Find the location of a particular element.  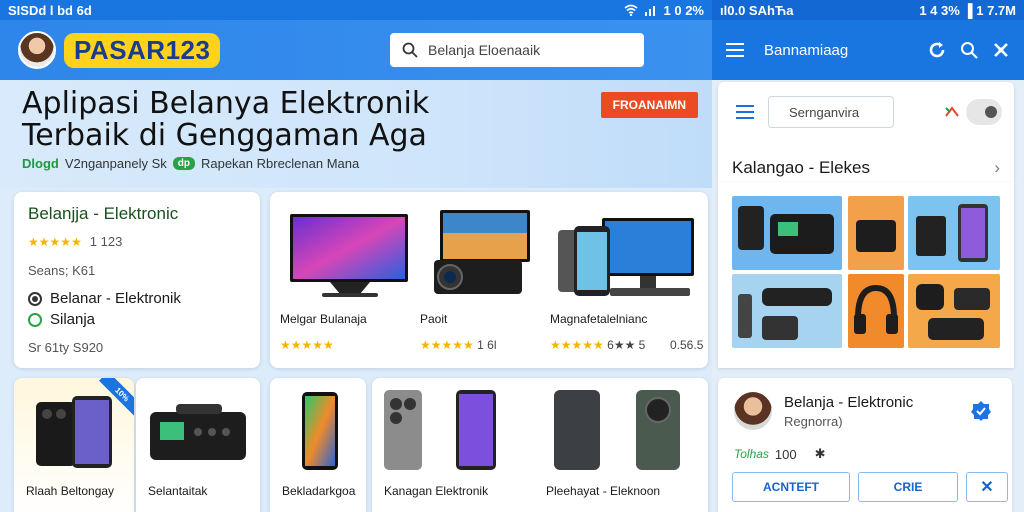

product-monitor: Melgar Bulanaja ★★★★★ is located at coordinates (340, 277).